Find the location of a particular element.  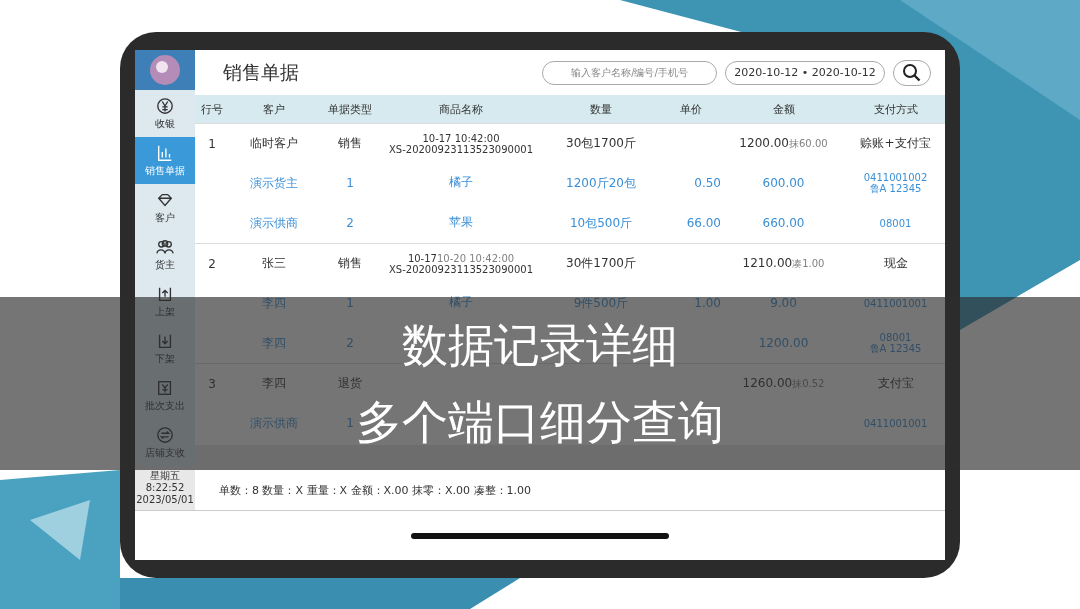

table-cell: 30件1700斤 is located at coordinates (601, 263).